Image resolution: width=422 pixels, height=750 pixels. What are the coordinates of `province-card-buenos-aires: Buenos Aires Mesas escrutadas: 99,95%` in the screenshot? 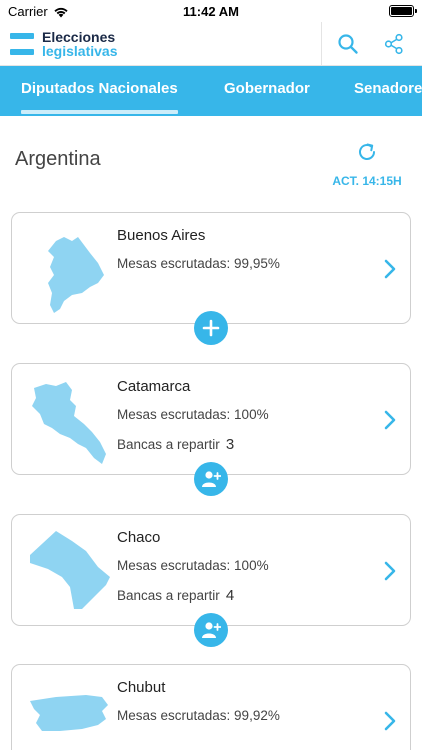 It's located at (211, 268).